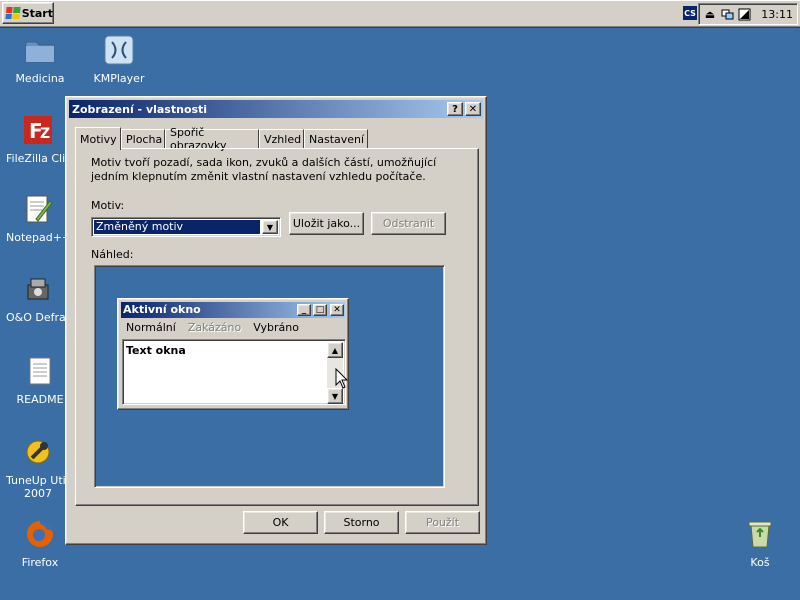 The height and width of the screenshot is (600, 800). I want to click on start-button: Start, so click(28, 13).